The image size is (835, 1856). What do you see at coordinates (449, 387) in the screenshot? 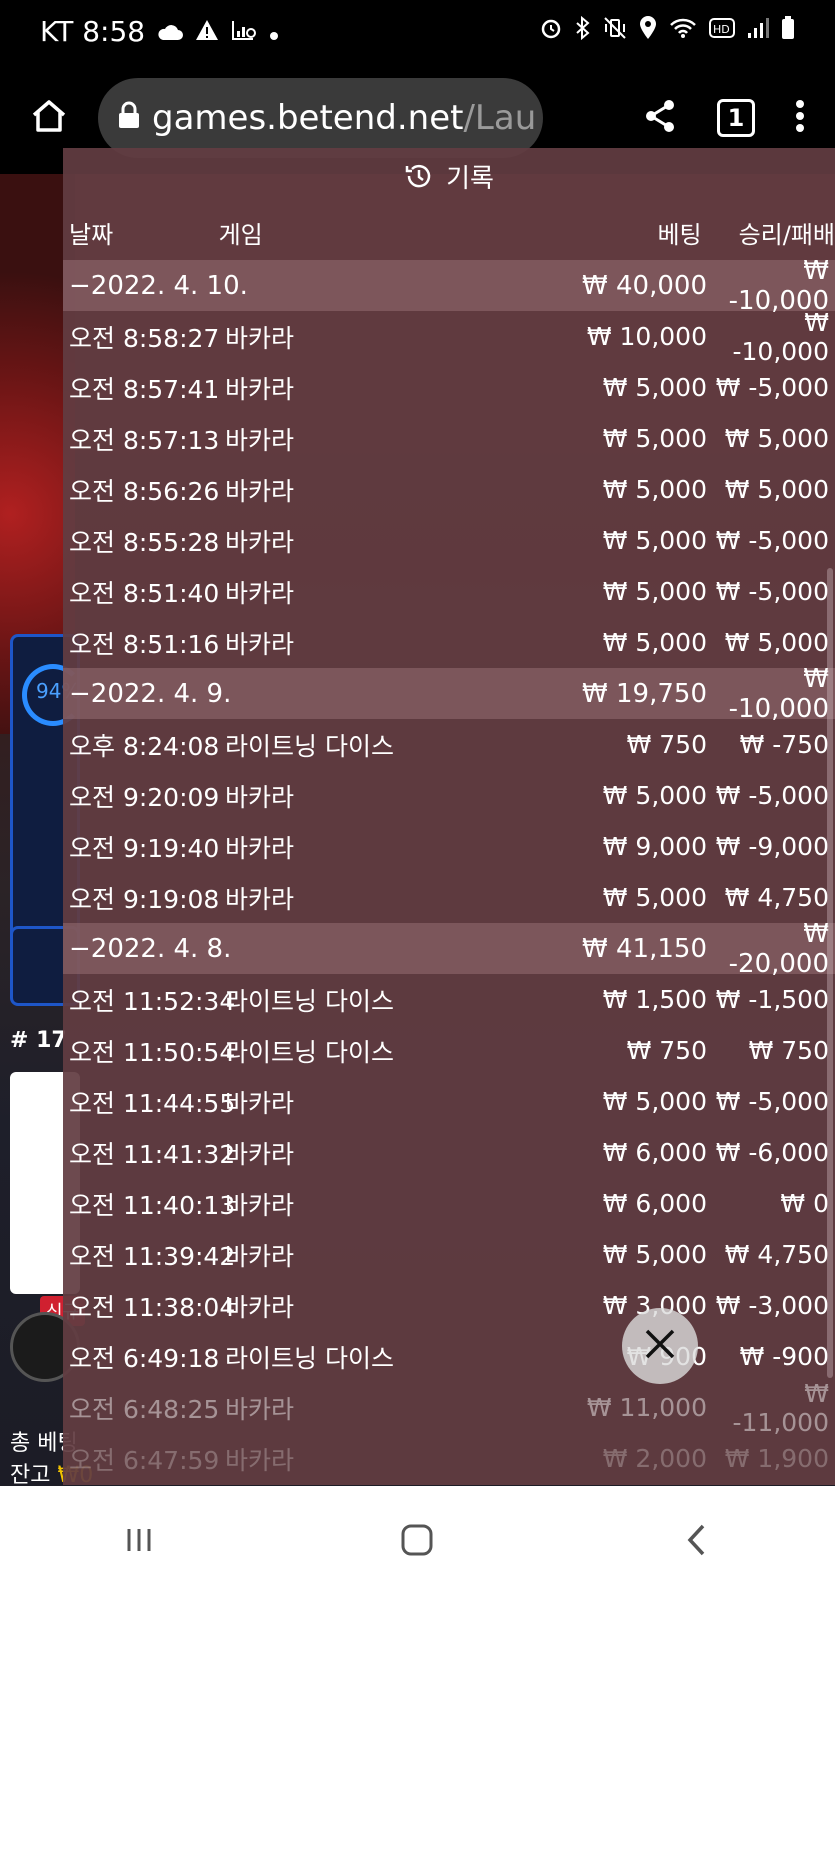
I see `history-row: 오전 8:57:41 바카라 ₩ 5,000 ₩ -5,000` at bounding box center [449, 387].